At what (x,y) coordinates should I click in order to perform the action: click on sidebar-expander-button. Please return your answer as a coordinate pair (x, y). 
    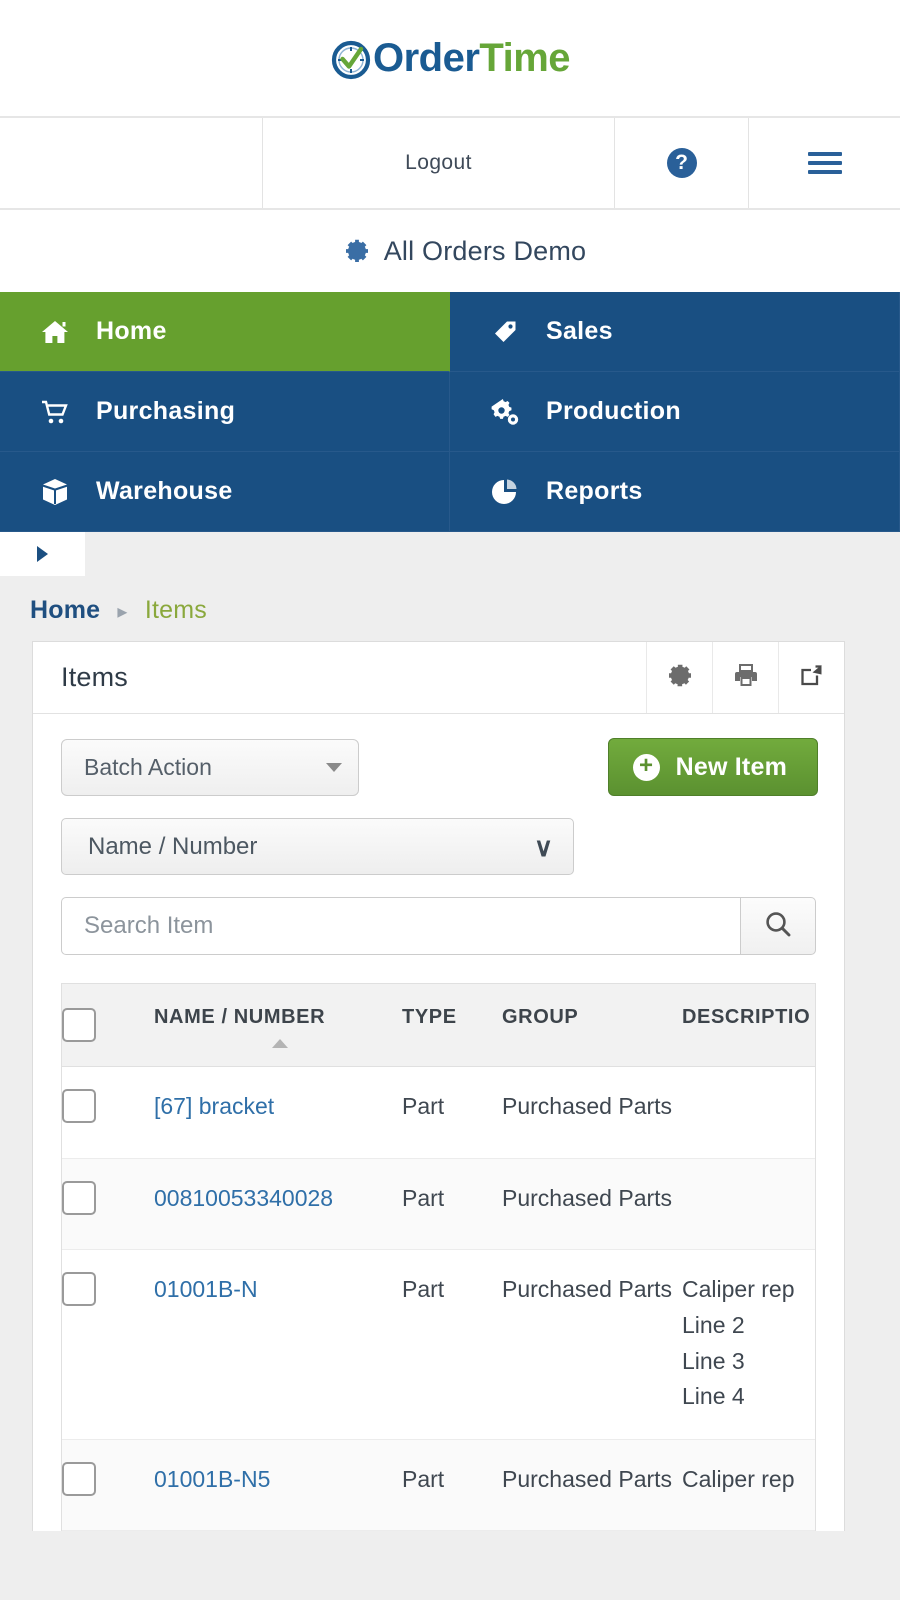
    Looking at the image, I should click on (42, 554).